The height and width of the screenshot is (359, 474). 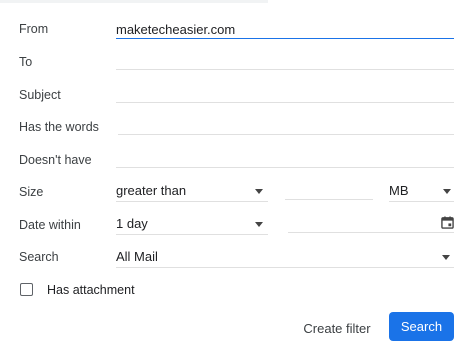 I want to click on size-comparator-value: greater than, so click(x=151, y=190).